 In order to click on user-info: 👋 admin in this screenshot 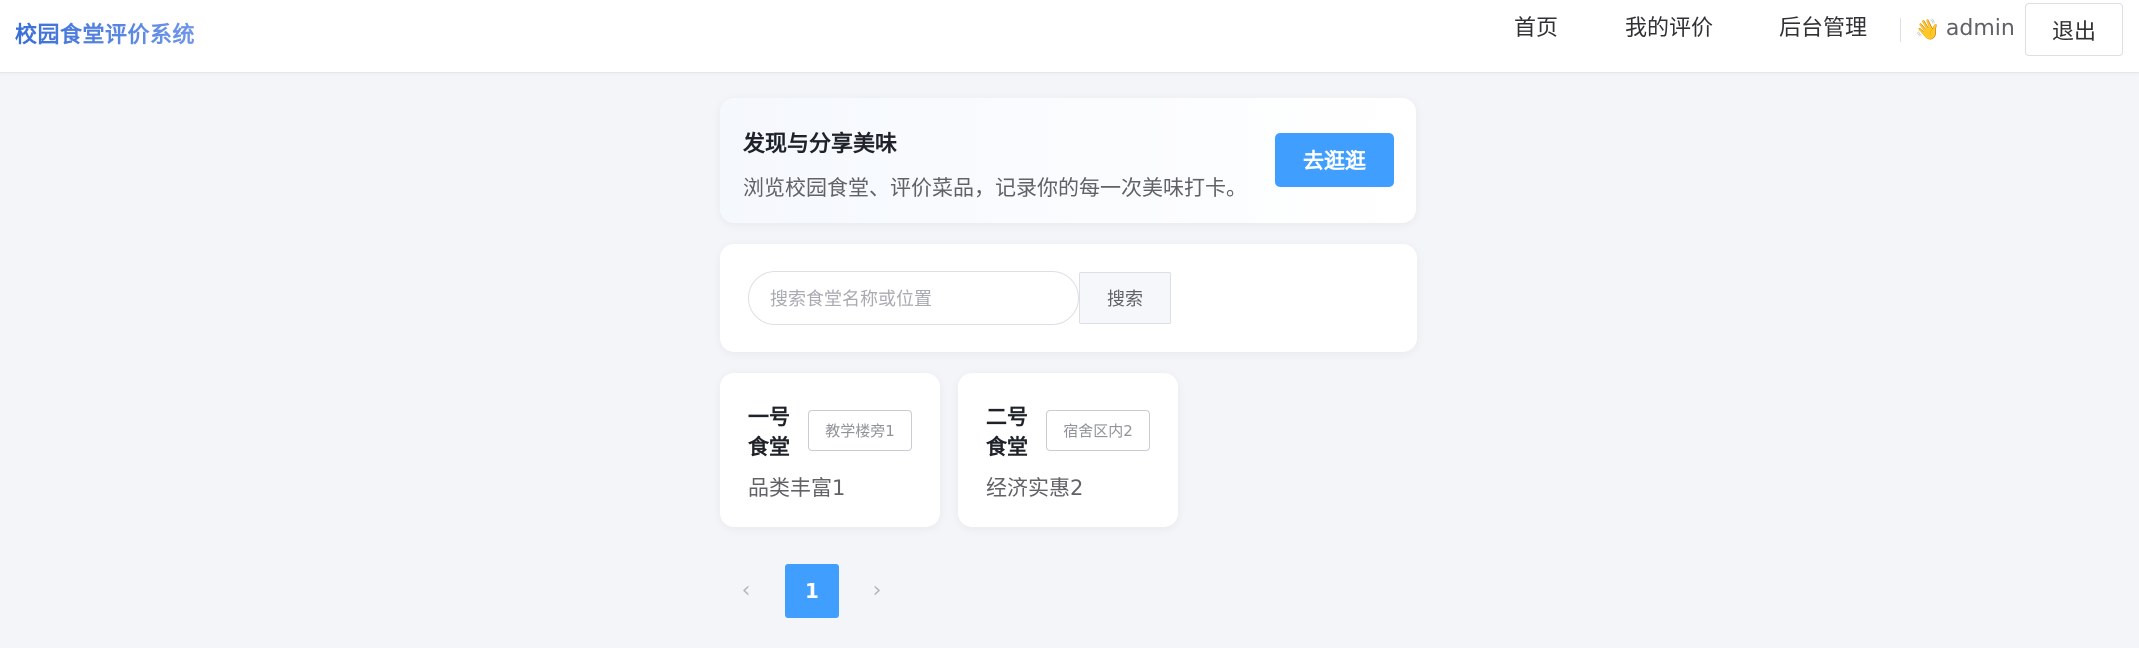, I will do `click(1965, 29)`.